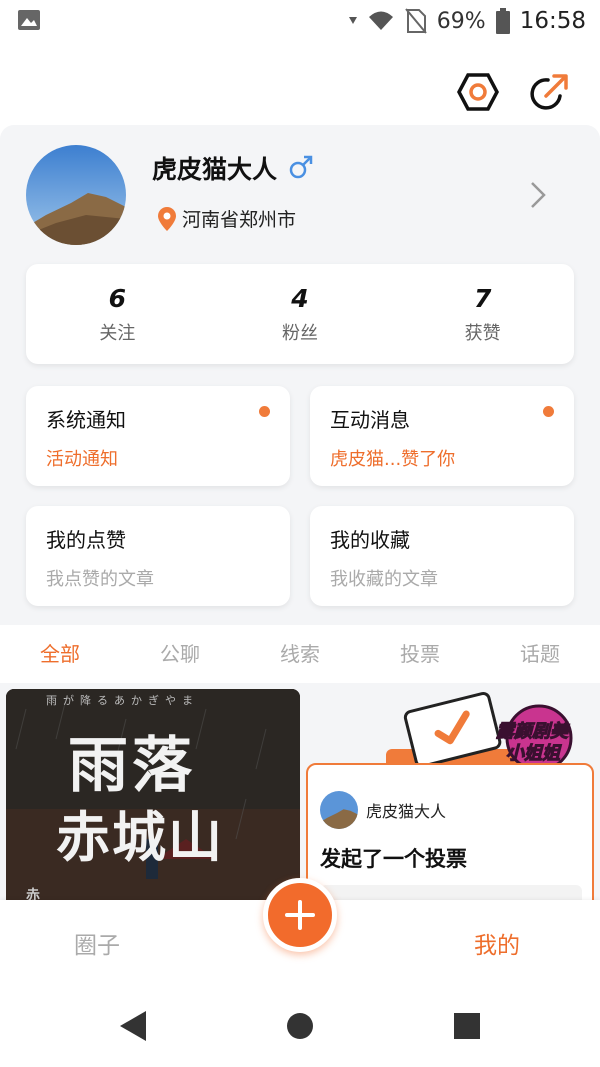 The height and width of the screenshot is (1067, 600). I want to click on tile-title: 系统通知, so click(86, 420).